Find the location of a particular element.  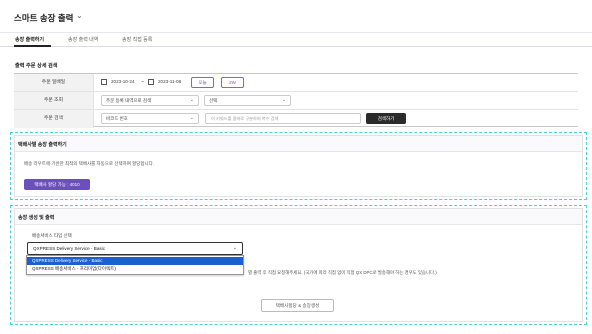

end-date-field: 2023-11-08 is located at coordinates (169, 81).